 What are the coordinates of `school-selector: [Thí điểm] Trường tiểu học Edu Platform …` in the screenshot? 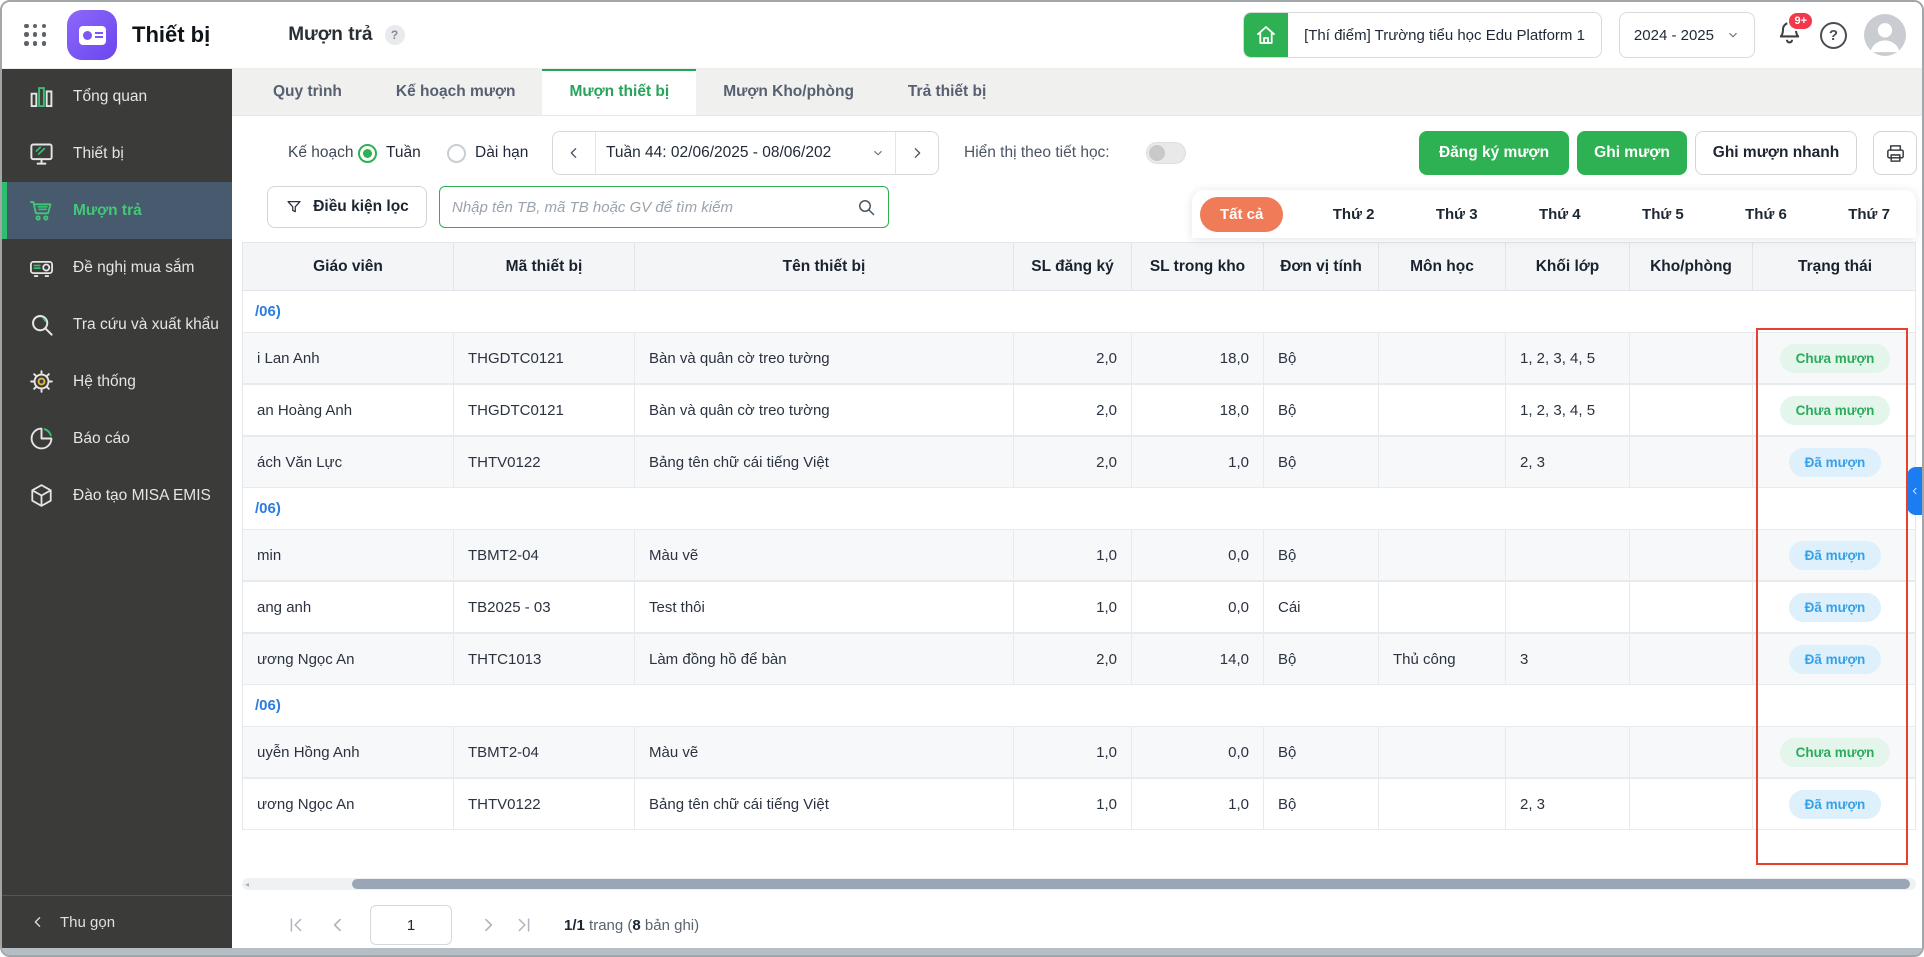 It's located at (1422, 35).